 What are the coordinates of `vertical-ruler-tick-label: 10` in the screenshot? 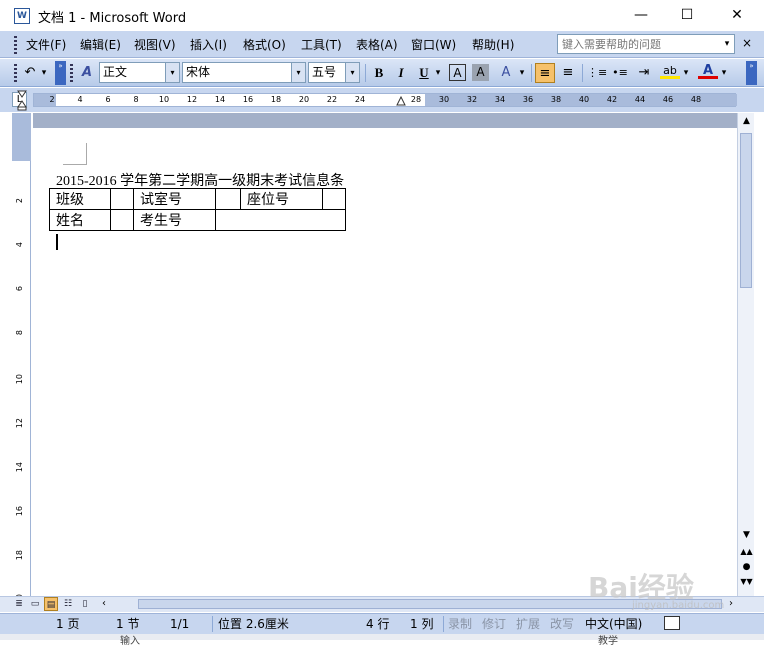 It's located at (19, 379).